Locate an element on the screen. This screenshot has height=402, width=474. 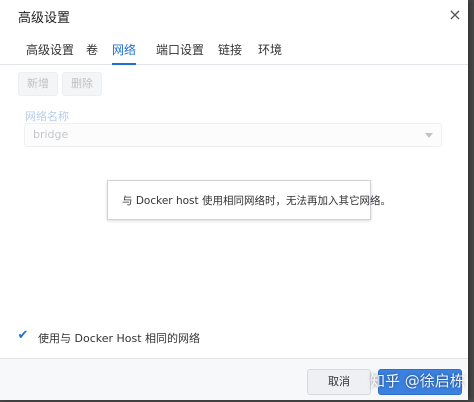
tab-volume: 卷 is located at coordinates (92, 52).